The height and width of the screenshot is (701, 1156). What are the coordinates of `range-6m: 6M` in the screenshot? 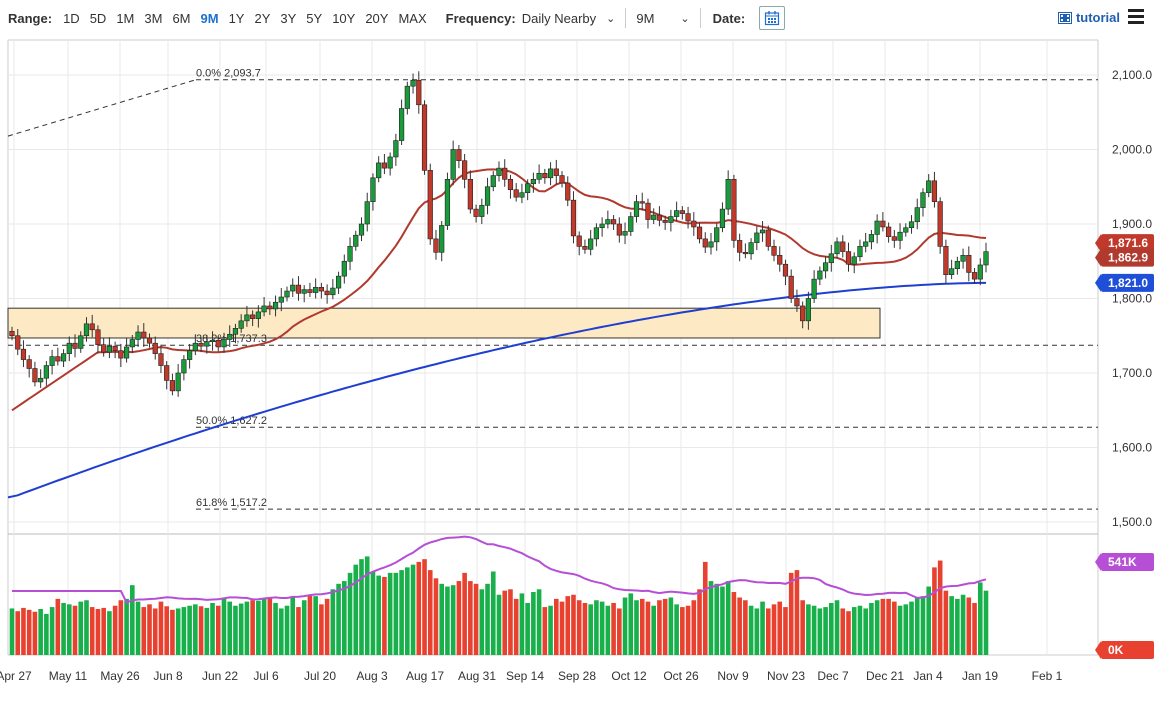 It's located at (181, 18).